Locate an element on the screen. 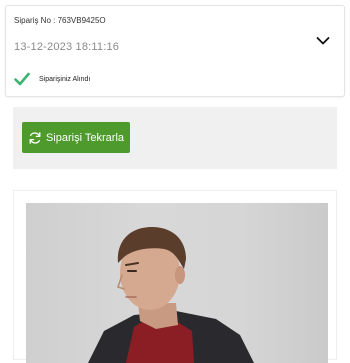 This screenshot has height=363, width=350. order-status: Siparişiniz Alındı is located at coordinates (52, 79).